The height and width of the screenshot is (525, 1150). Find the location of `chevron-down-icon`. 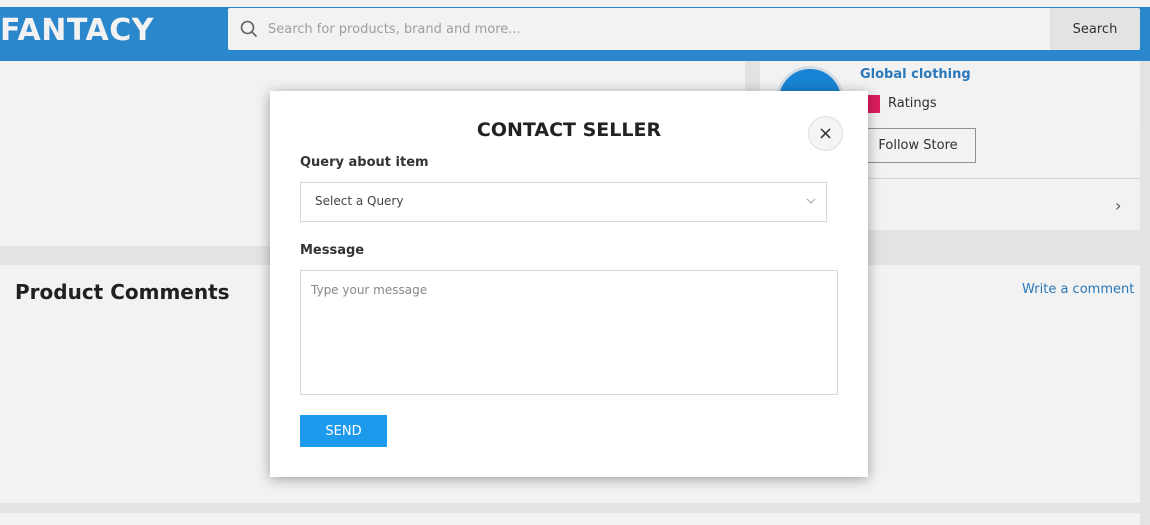

chevron-down-icon is located at coordinates (811, 201).